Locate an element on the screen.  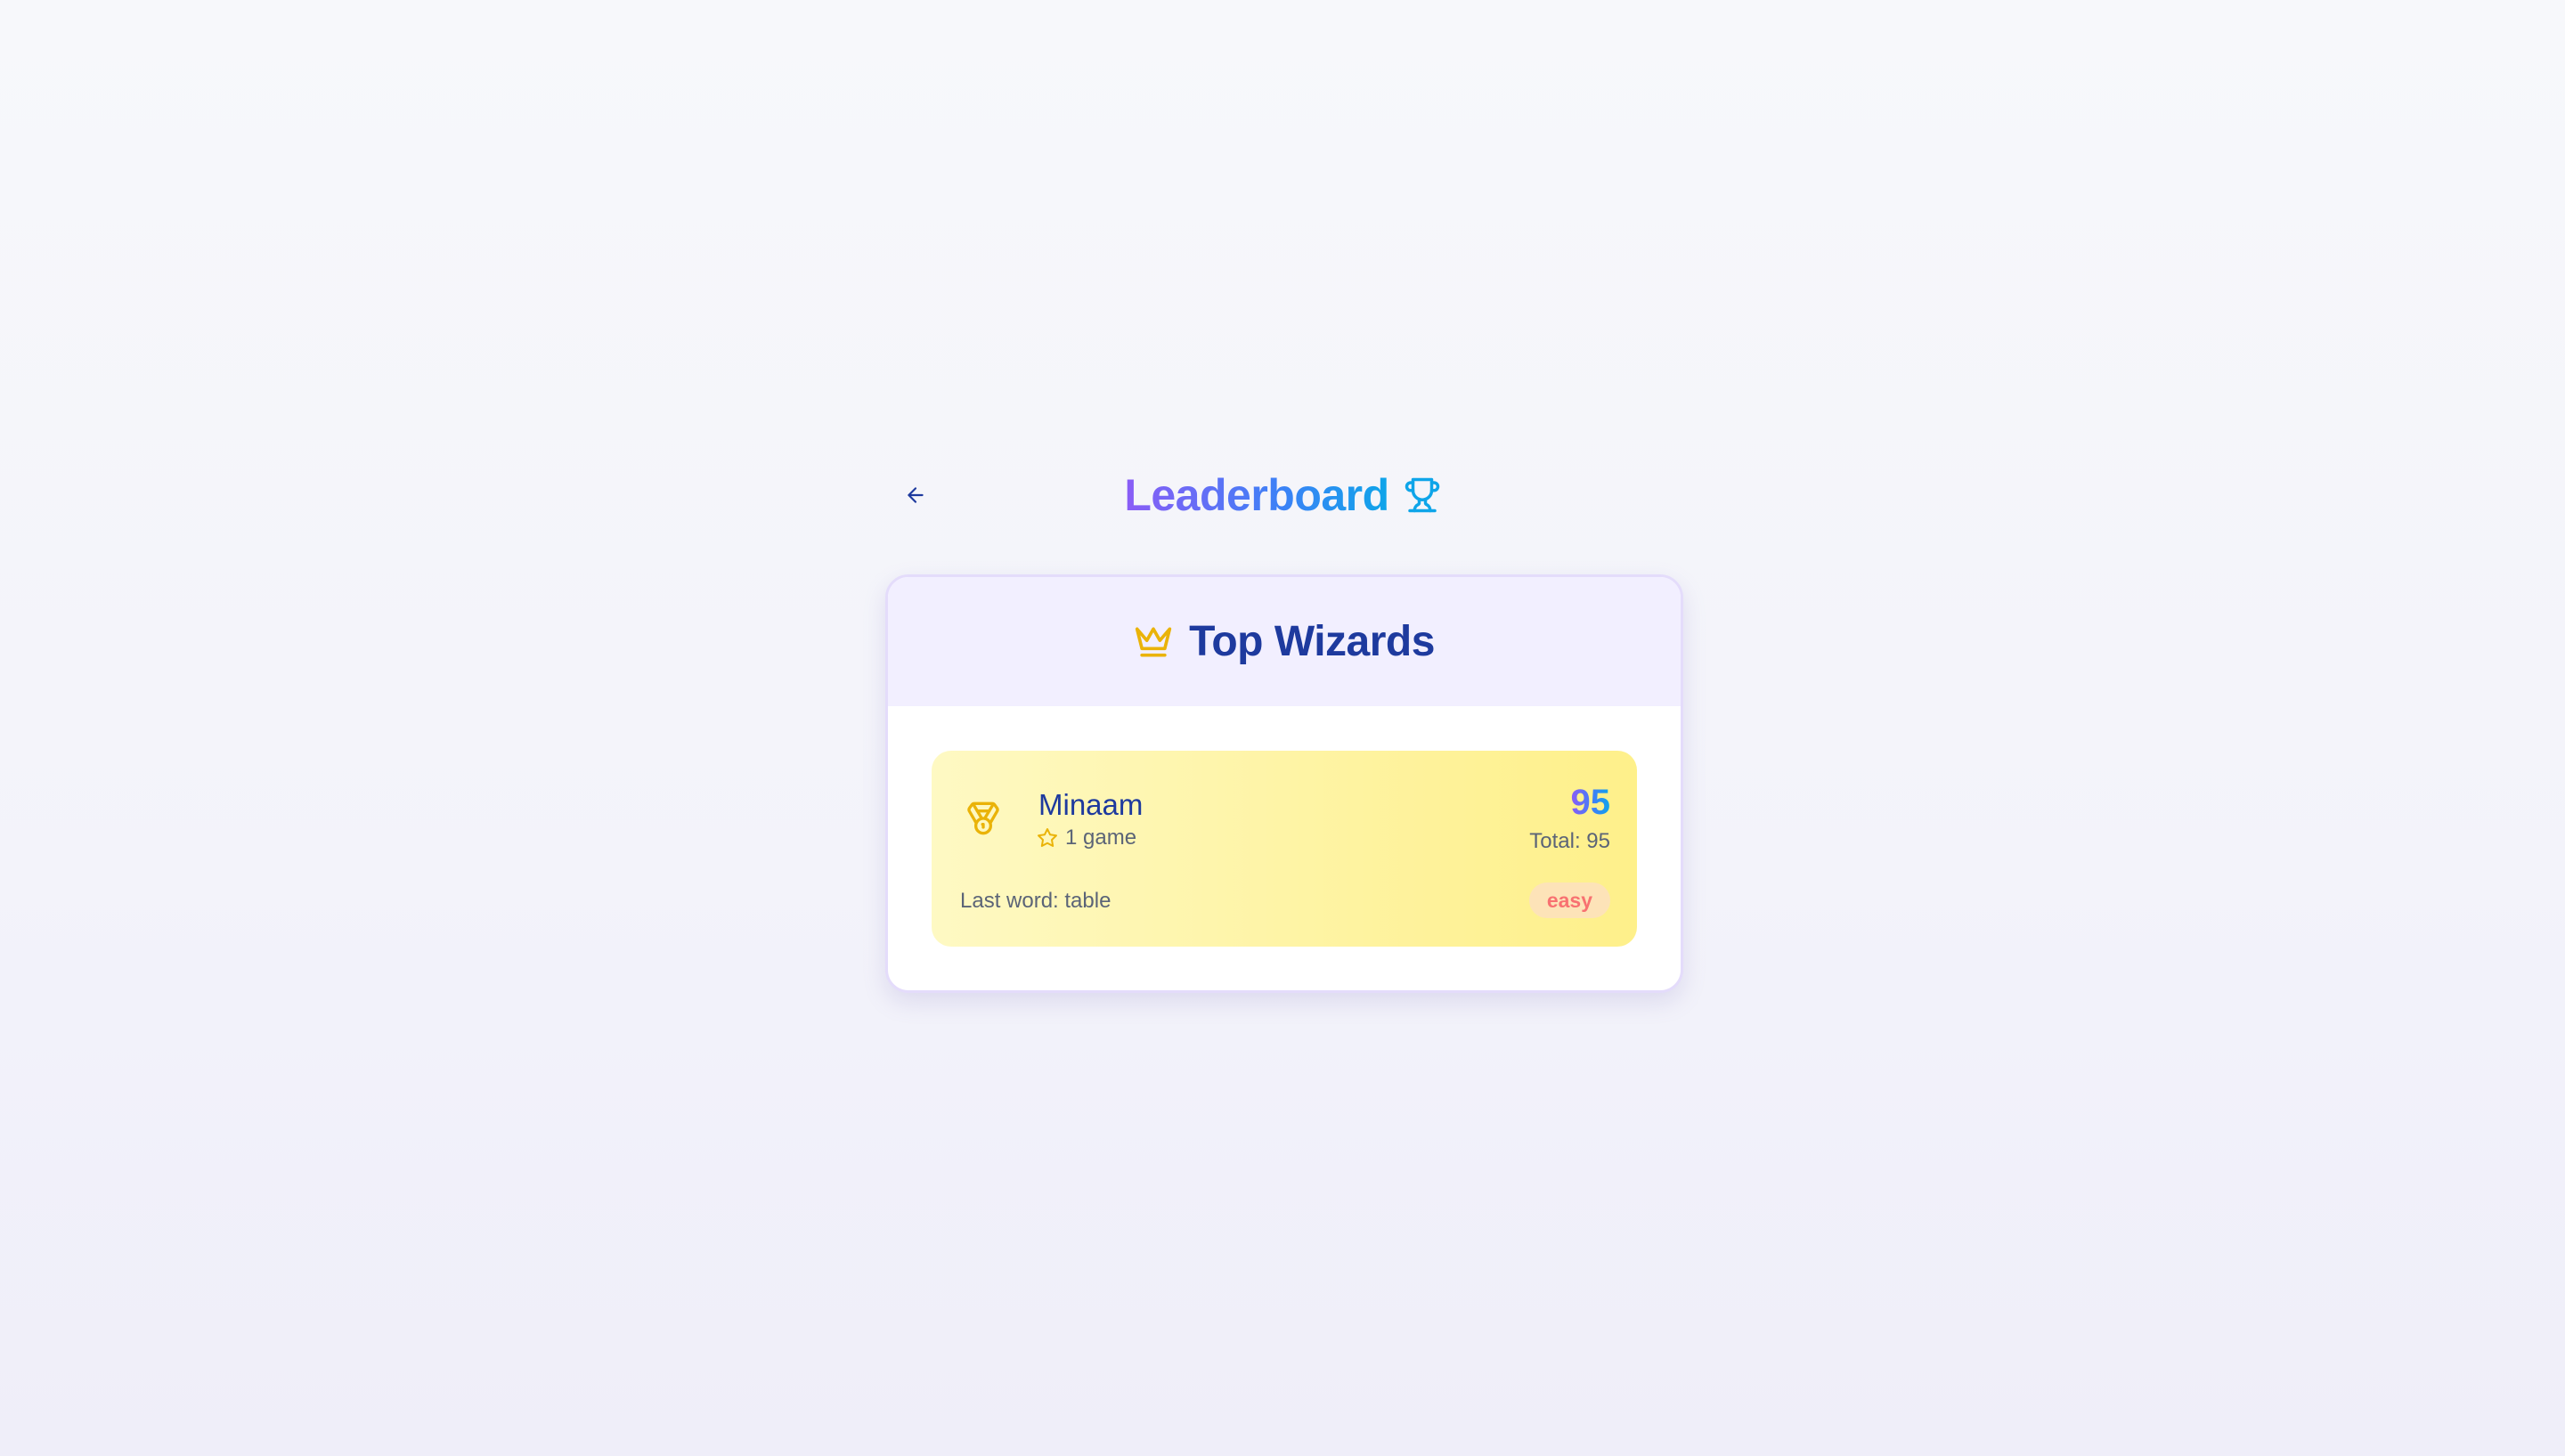
games-label: 1 game is located at coordinates (1101, 838).